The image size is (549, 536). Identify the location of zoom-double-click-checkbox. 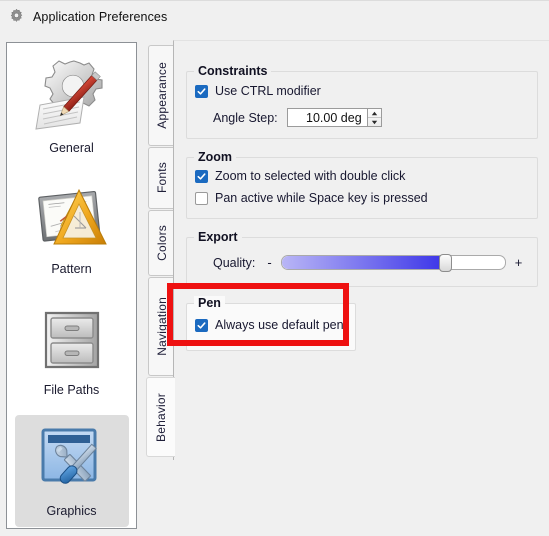
(201, 176).